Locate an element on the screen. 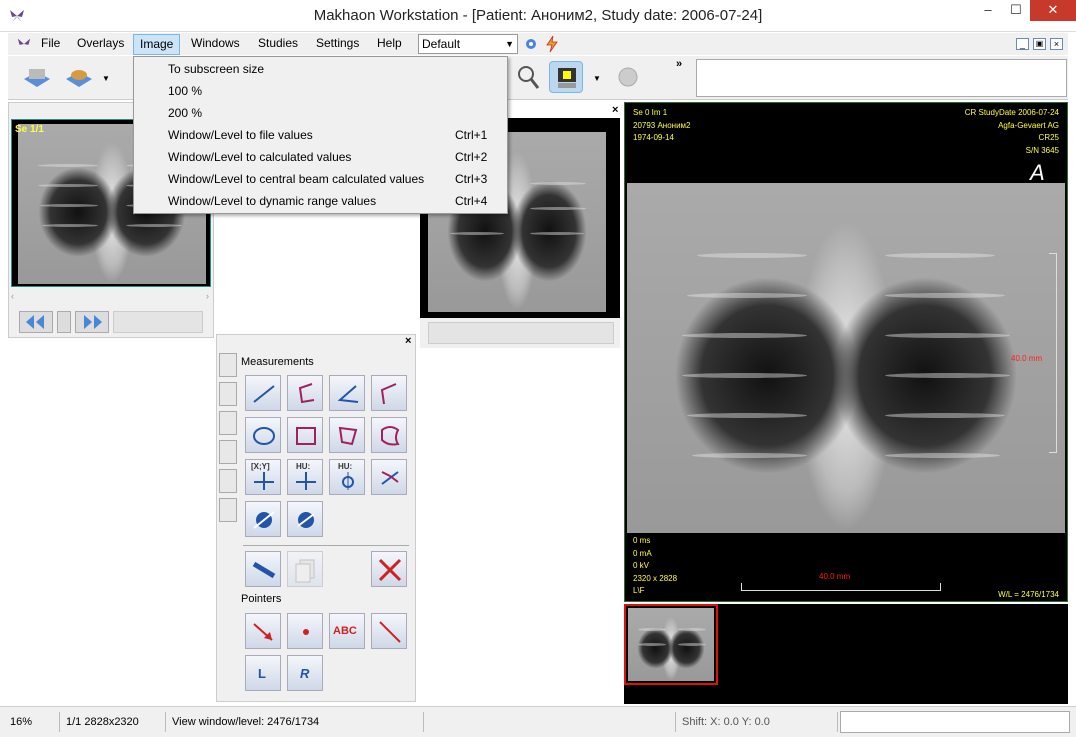 This screenshot has height=737, width=1076. magnifier-icon is located at coordinates (528, 77).